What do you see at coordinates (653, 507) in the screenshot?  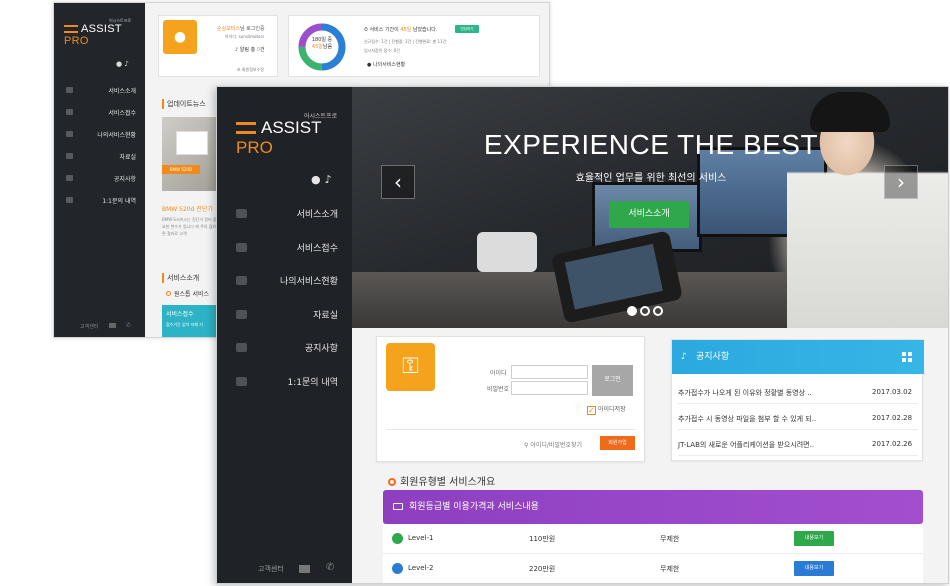 I see `pricing-header: 회원등급별 이용가격과 서비스내용` at bounding box center [653, 507].